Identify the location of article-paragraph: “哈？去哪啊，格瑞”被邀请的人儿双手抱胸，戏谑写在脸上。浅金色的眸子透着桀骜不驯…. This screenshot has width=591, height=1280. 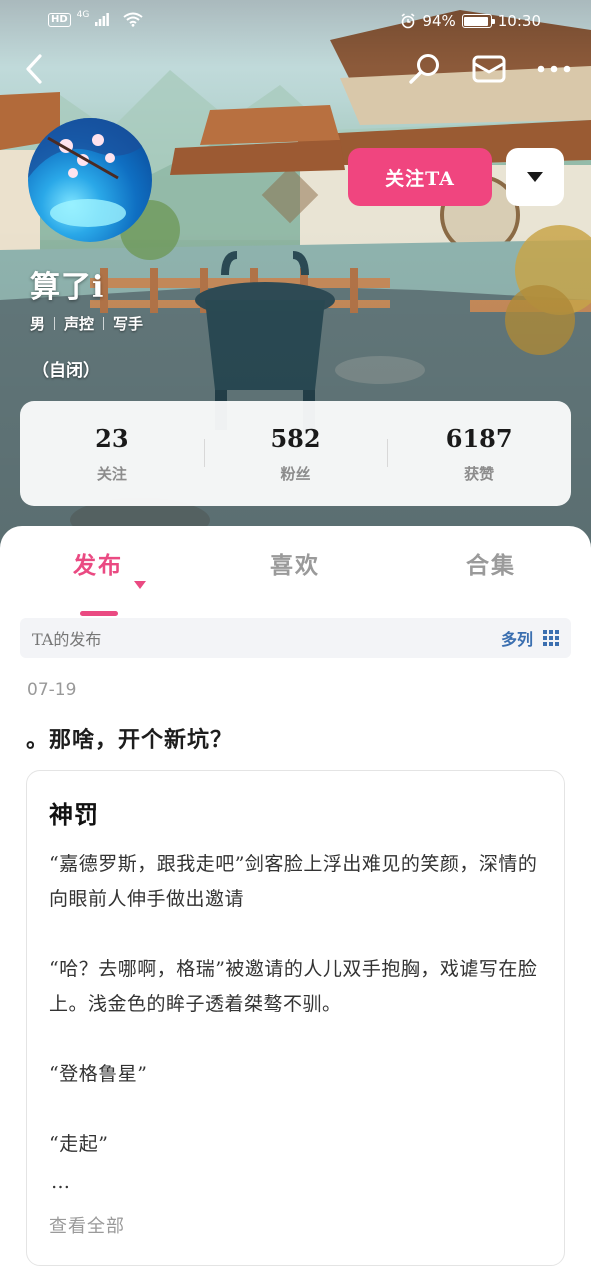
(293, 986).